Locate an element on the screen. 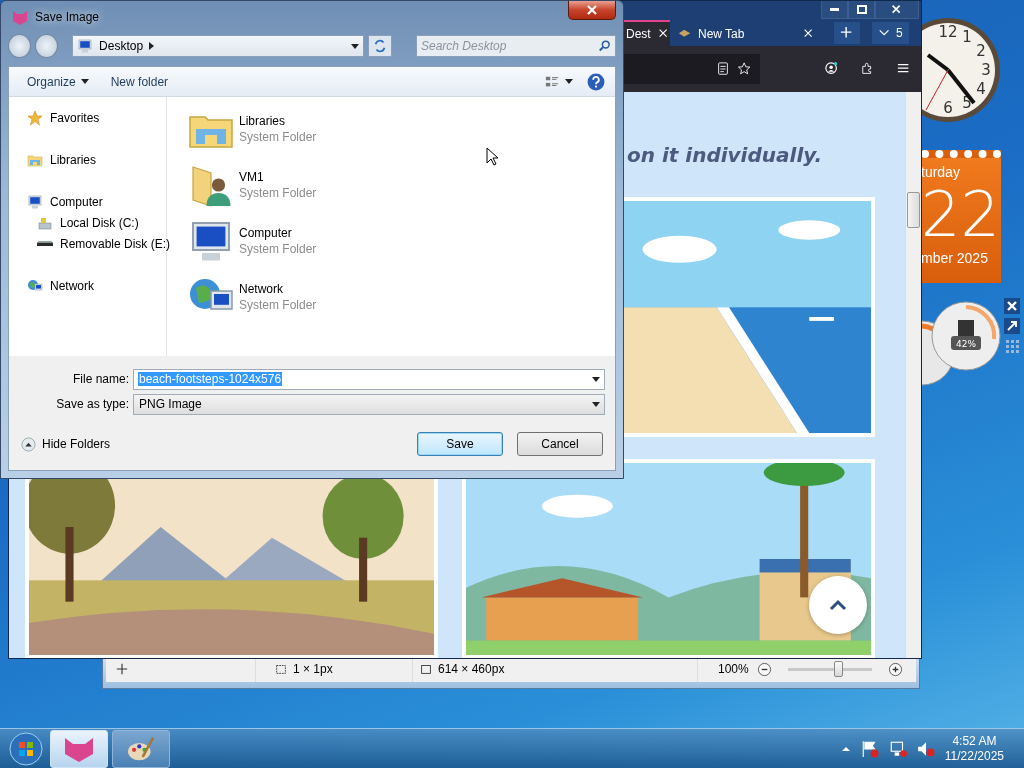  hide-folders-button: Hide Folders is located at coordinates (66, 444).